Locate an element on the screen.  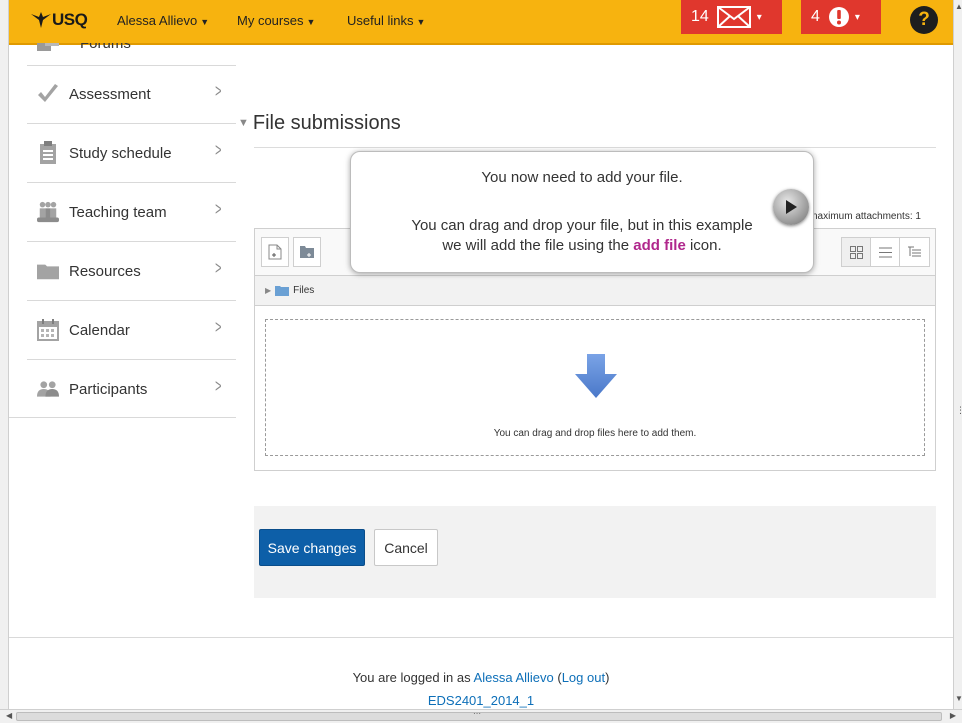
my-courses-label: My courses is located at coordinates (270, 20).